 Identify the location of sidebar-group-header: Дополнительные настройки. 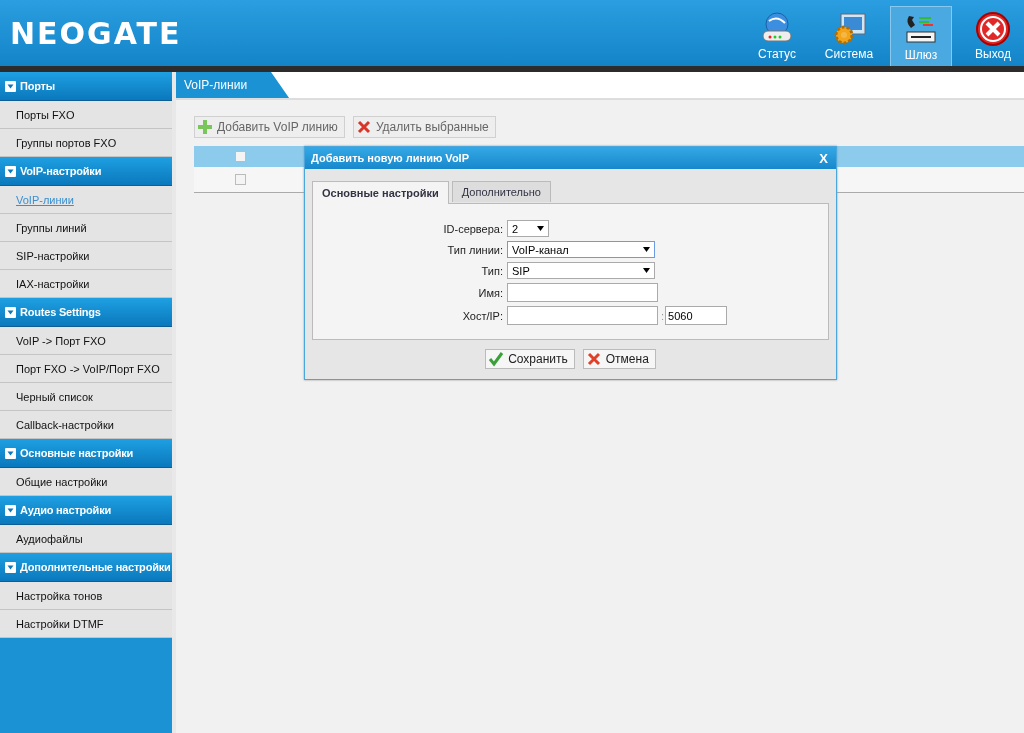
(86, 567).